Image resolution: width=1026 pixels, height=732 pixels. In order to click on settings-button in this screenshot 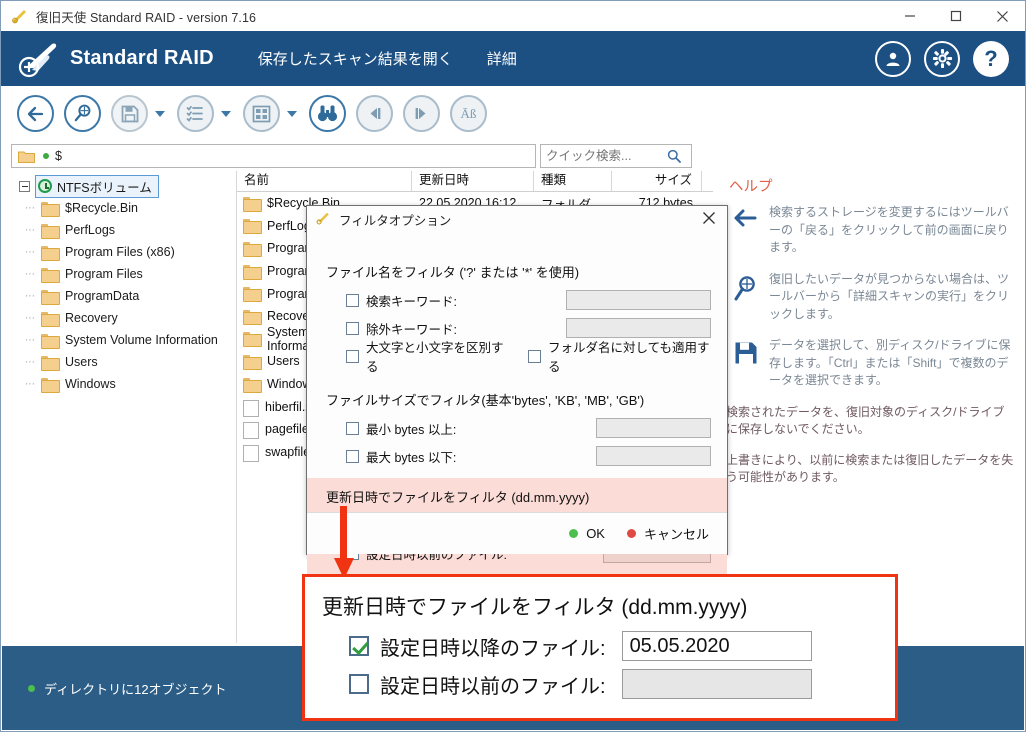, I will do `click(942, 58)`.